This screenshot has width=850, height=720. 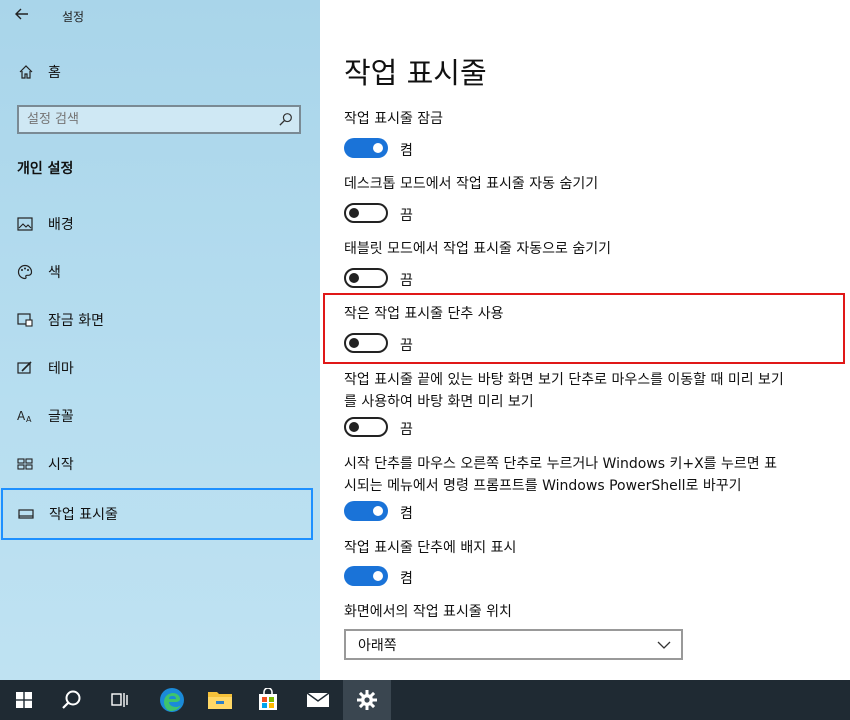 What do you see at coordinates (425, 700) in the screenshot?
I see `windows-taskbar` at bounding box center [425, 700].